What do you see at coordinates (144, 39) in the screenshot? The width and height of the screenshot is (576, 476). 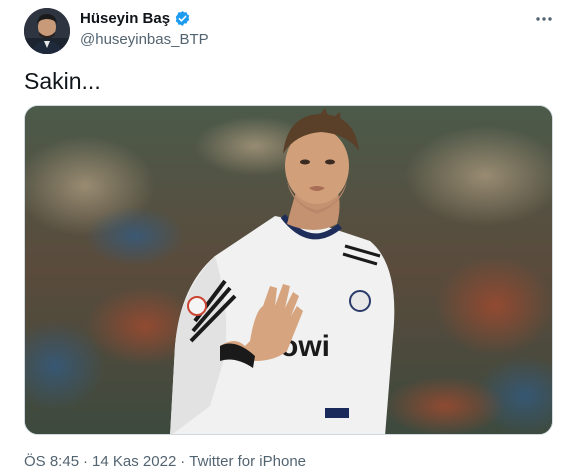 I see `author-handle: @huseyinbas_BTP` at bounding box center [144, 39].